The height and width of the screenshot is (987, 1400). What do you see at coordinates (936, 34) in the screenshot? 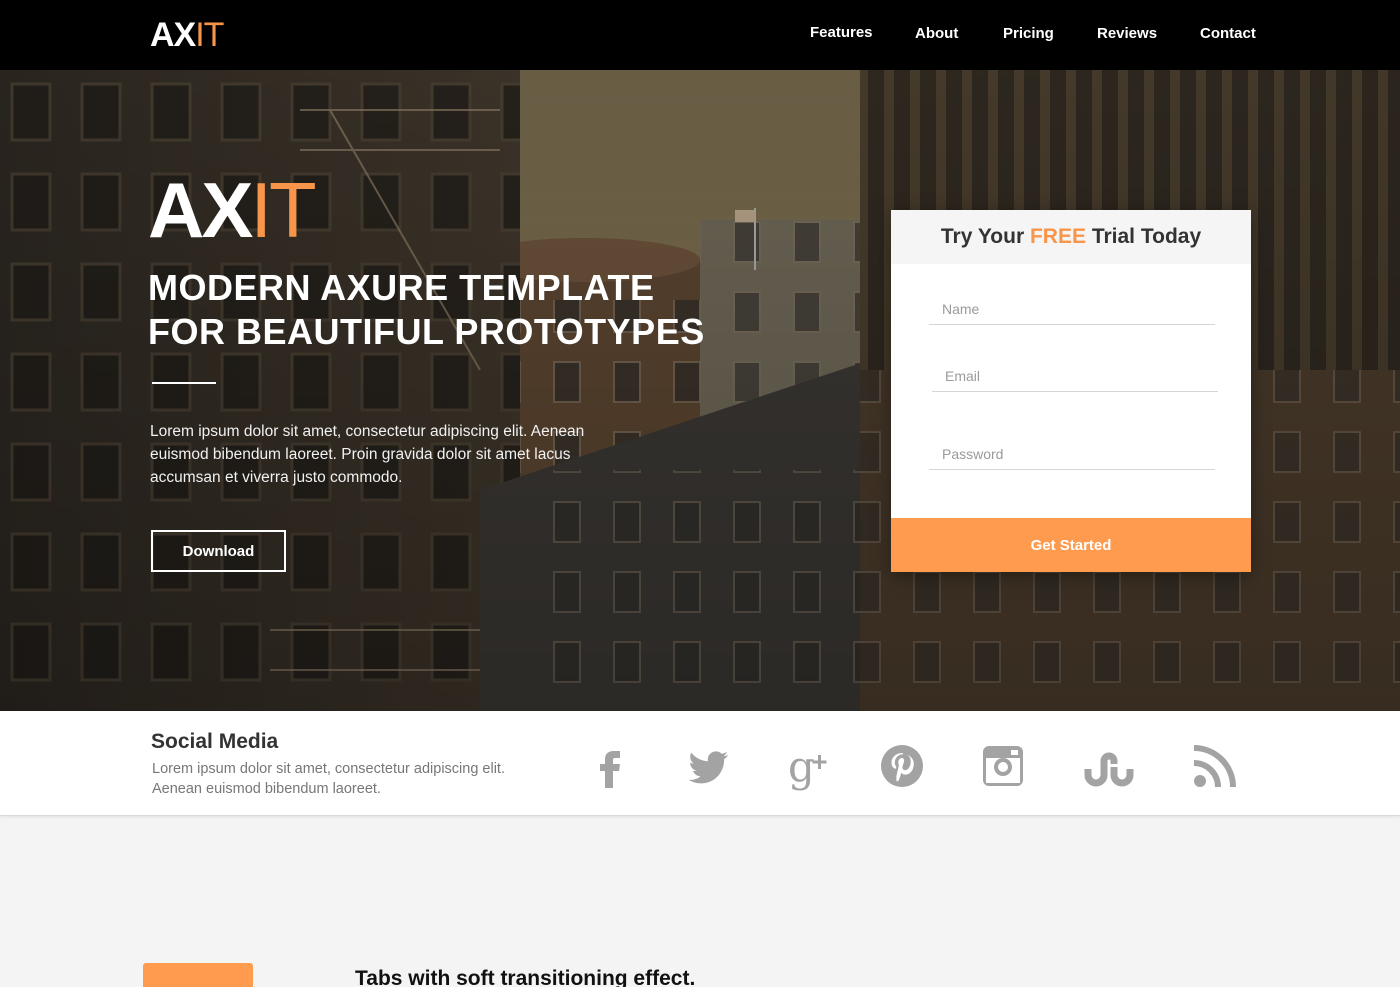
I see `nav-link-about: About` at bounding box center [936, 34].